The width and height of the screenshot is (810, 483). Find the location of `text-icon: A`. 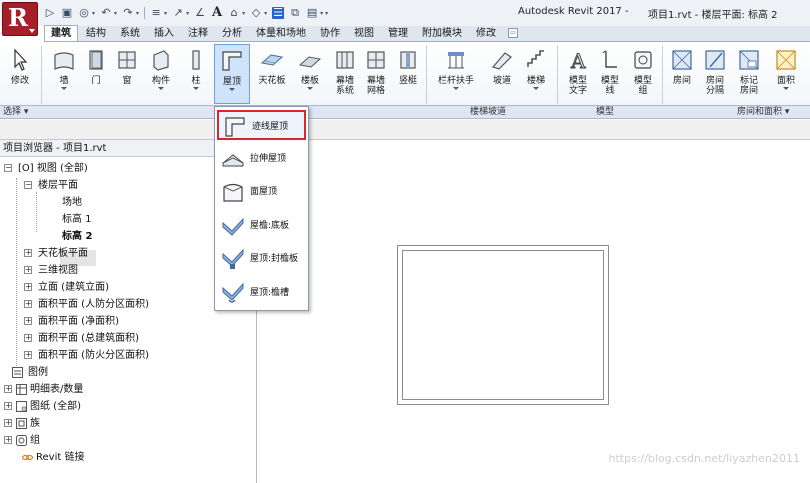

text-icon: A is located at coordinates (217, 12).